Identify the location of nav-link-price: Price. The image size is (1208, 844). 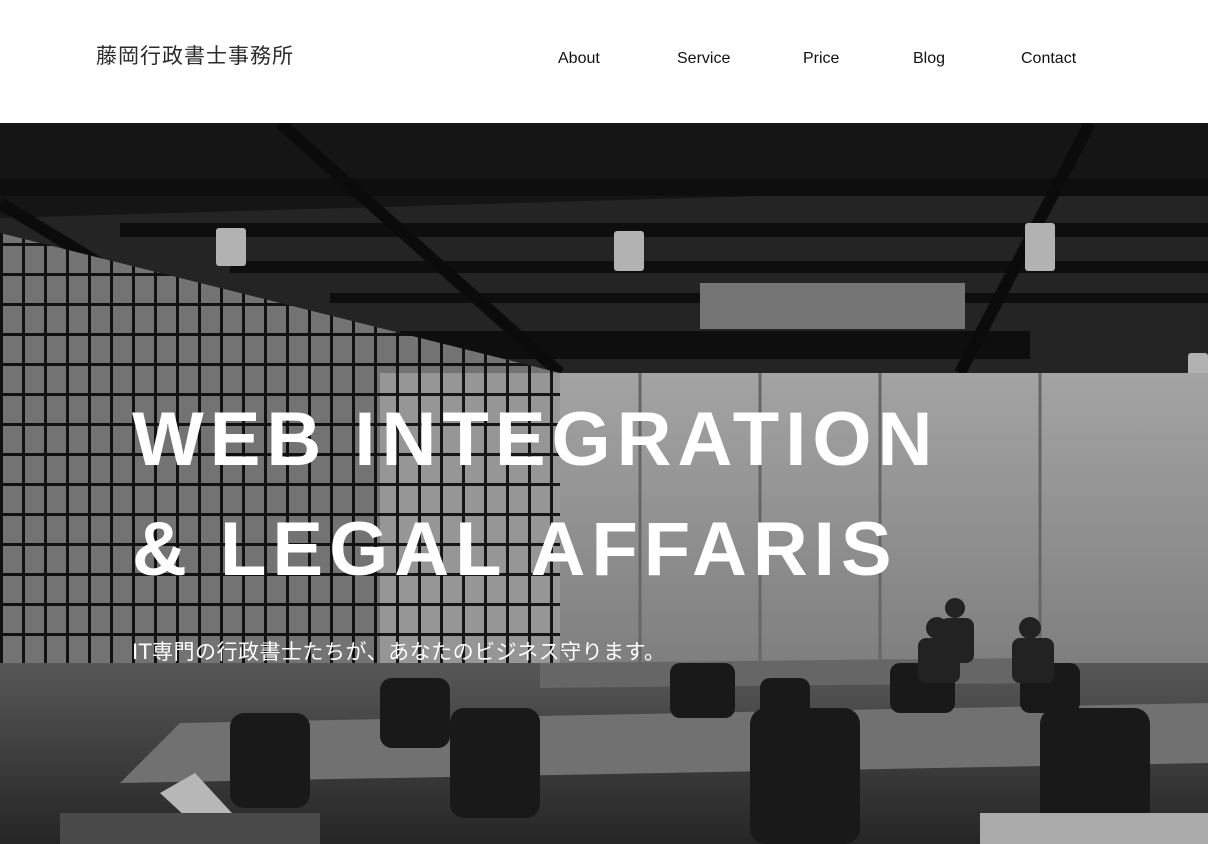
(821, 59).